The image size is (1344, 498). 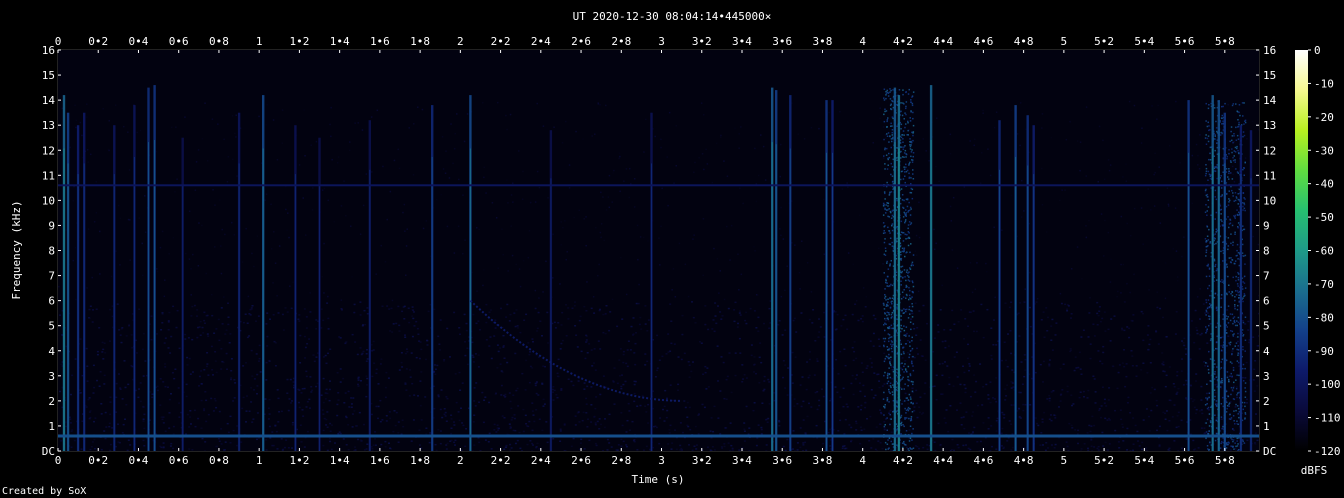 I want to click on x-tick-bottom-14: 2•8, so click(x=621, y=460).